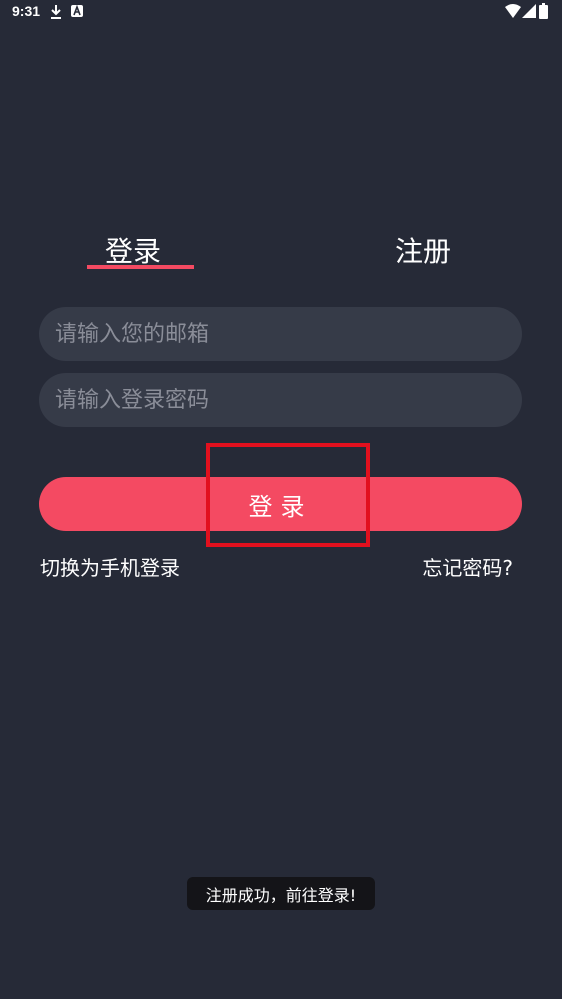 Image resolution: width=562 pixels, height=999 pixels. Describe the element at coordinates (467, 566) in the screenshot. I see `forgot-password-link: 忘记密码?` at that location.